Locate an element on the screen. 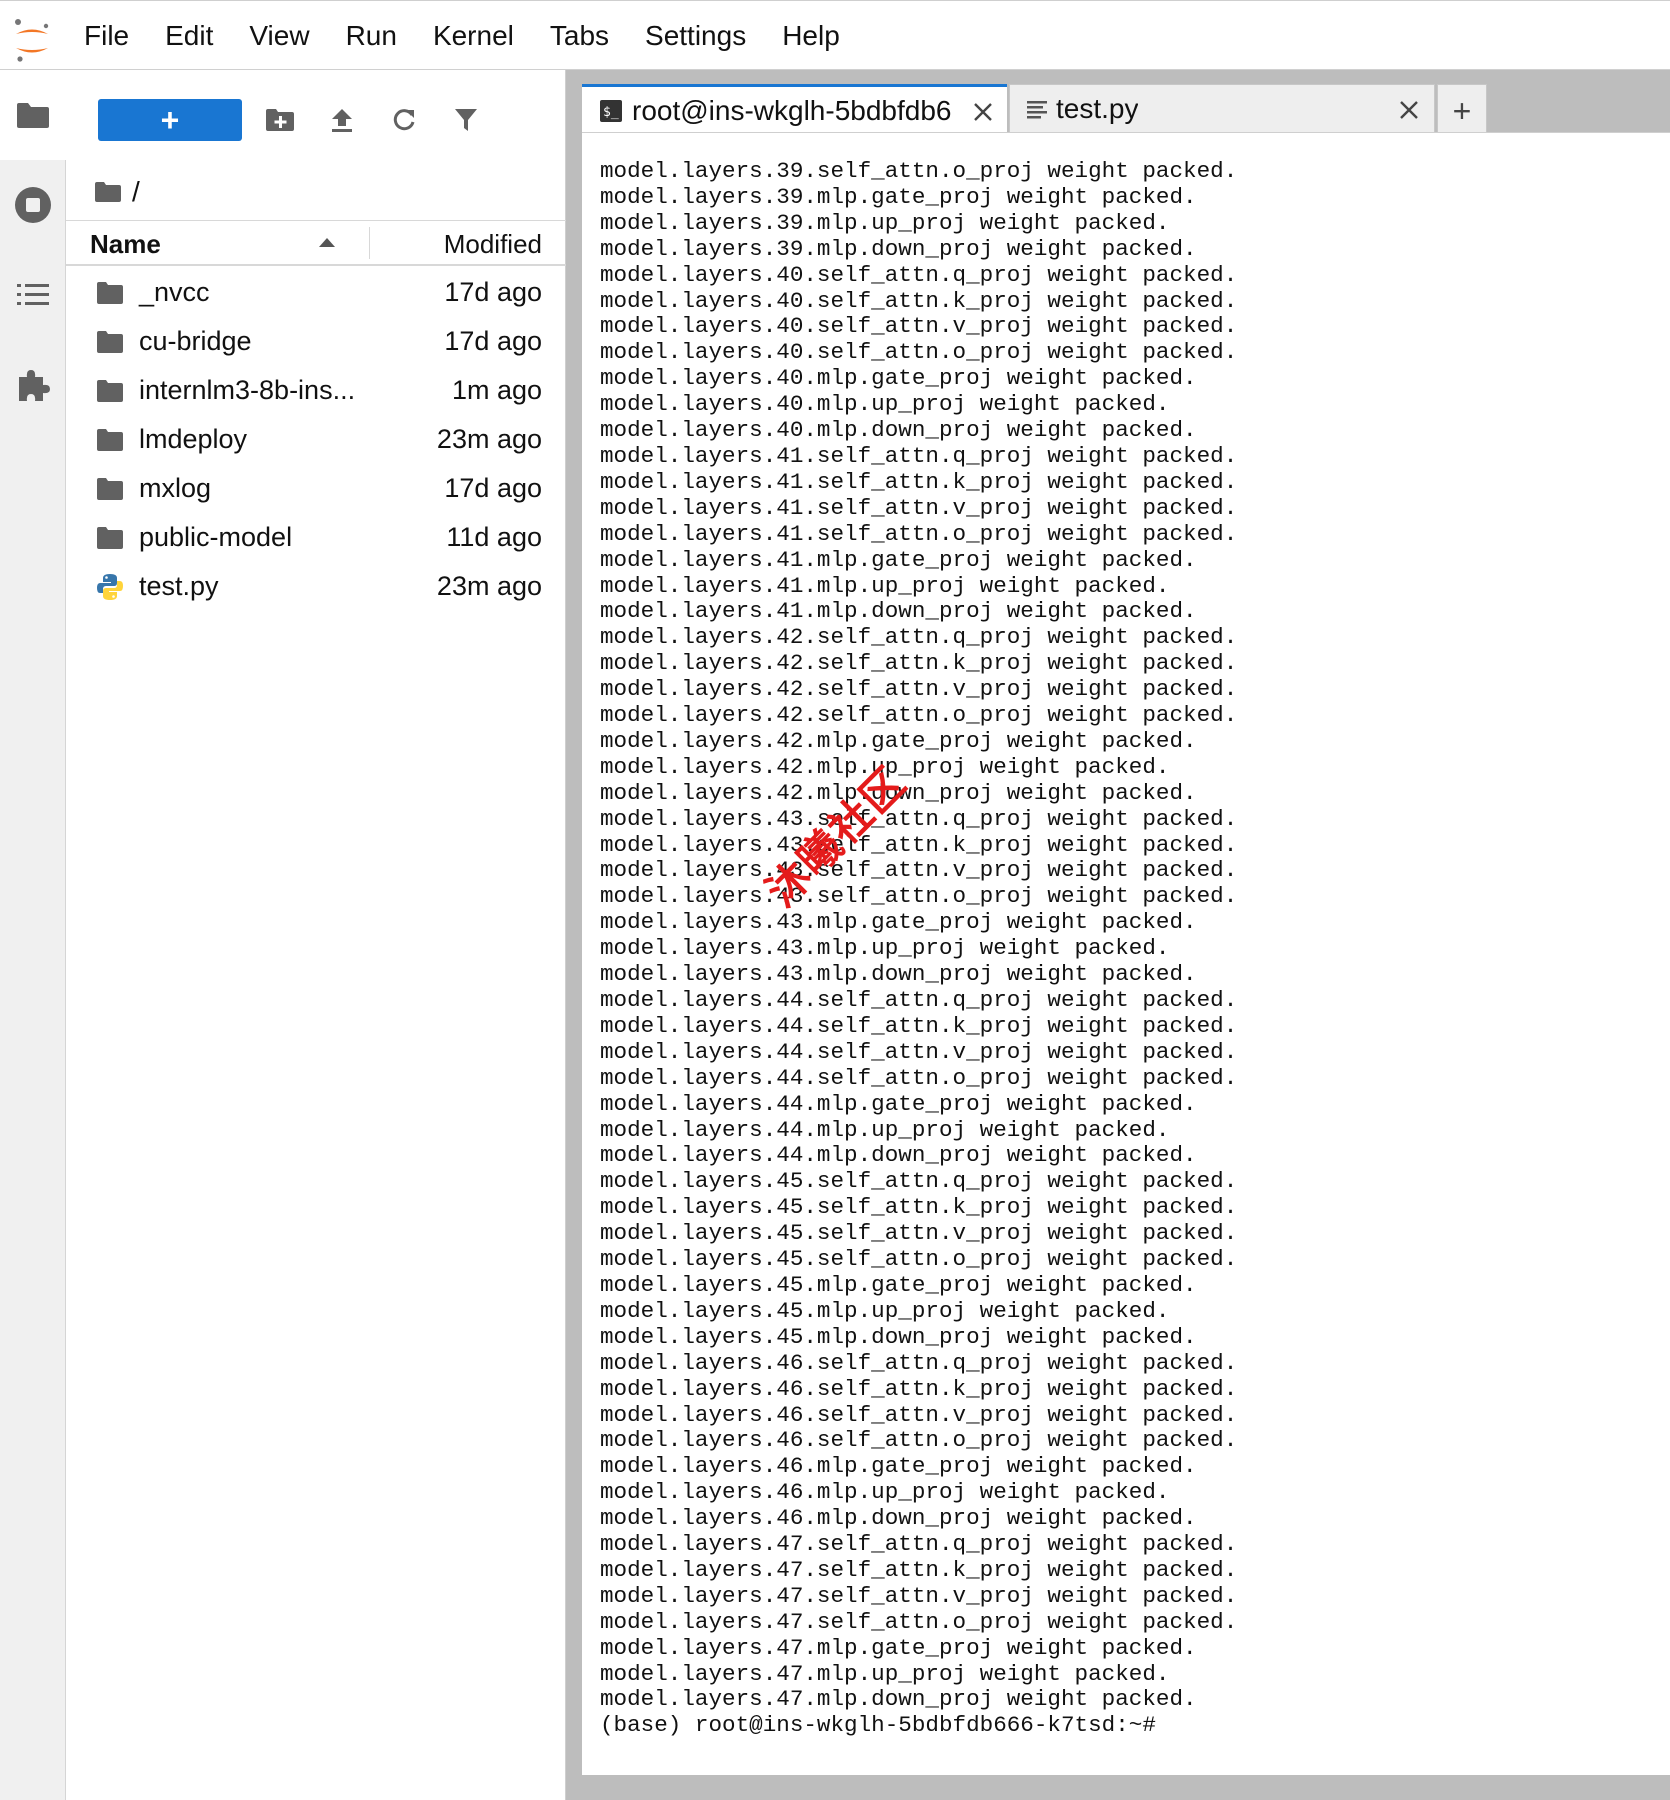  toc-icon is located at coordinates (33, 294).